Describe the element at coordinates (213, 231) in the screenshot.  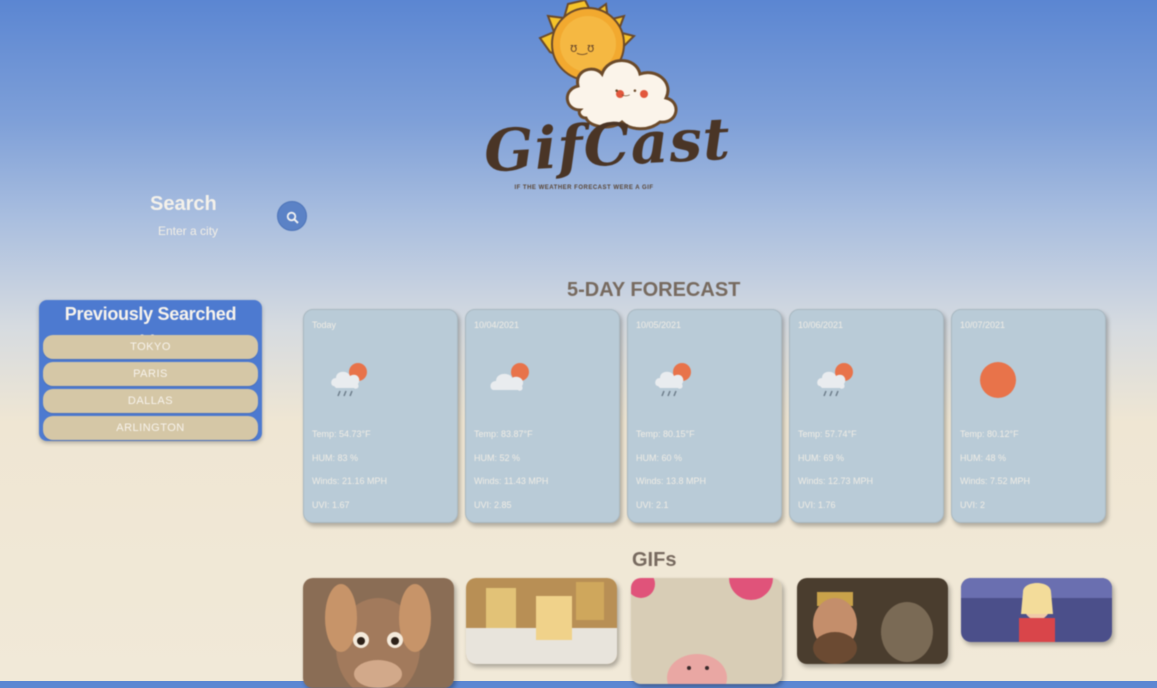
I see `search-input` at that location.